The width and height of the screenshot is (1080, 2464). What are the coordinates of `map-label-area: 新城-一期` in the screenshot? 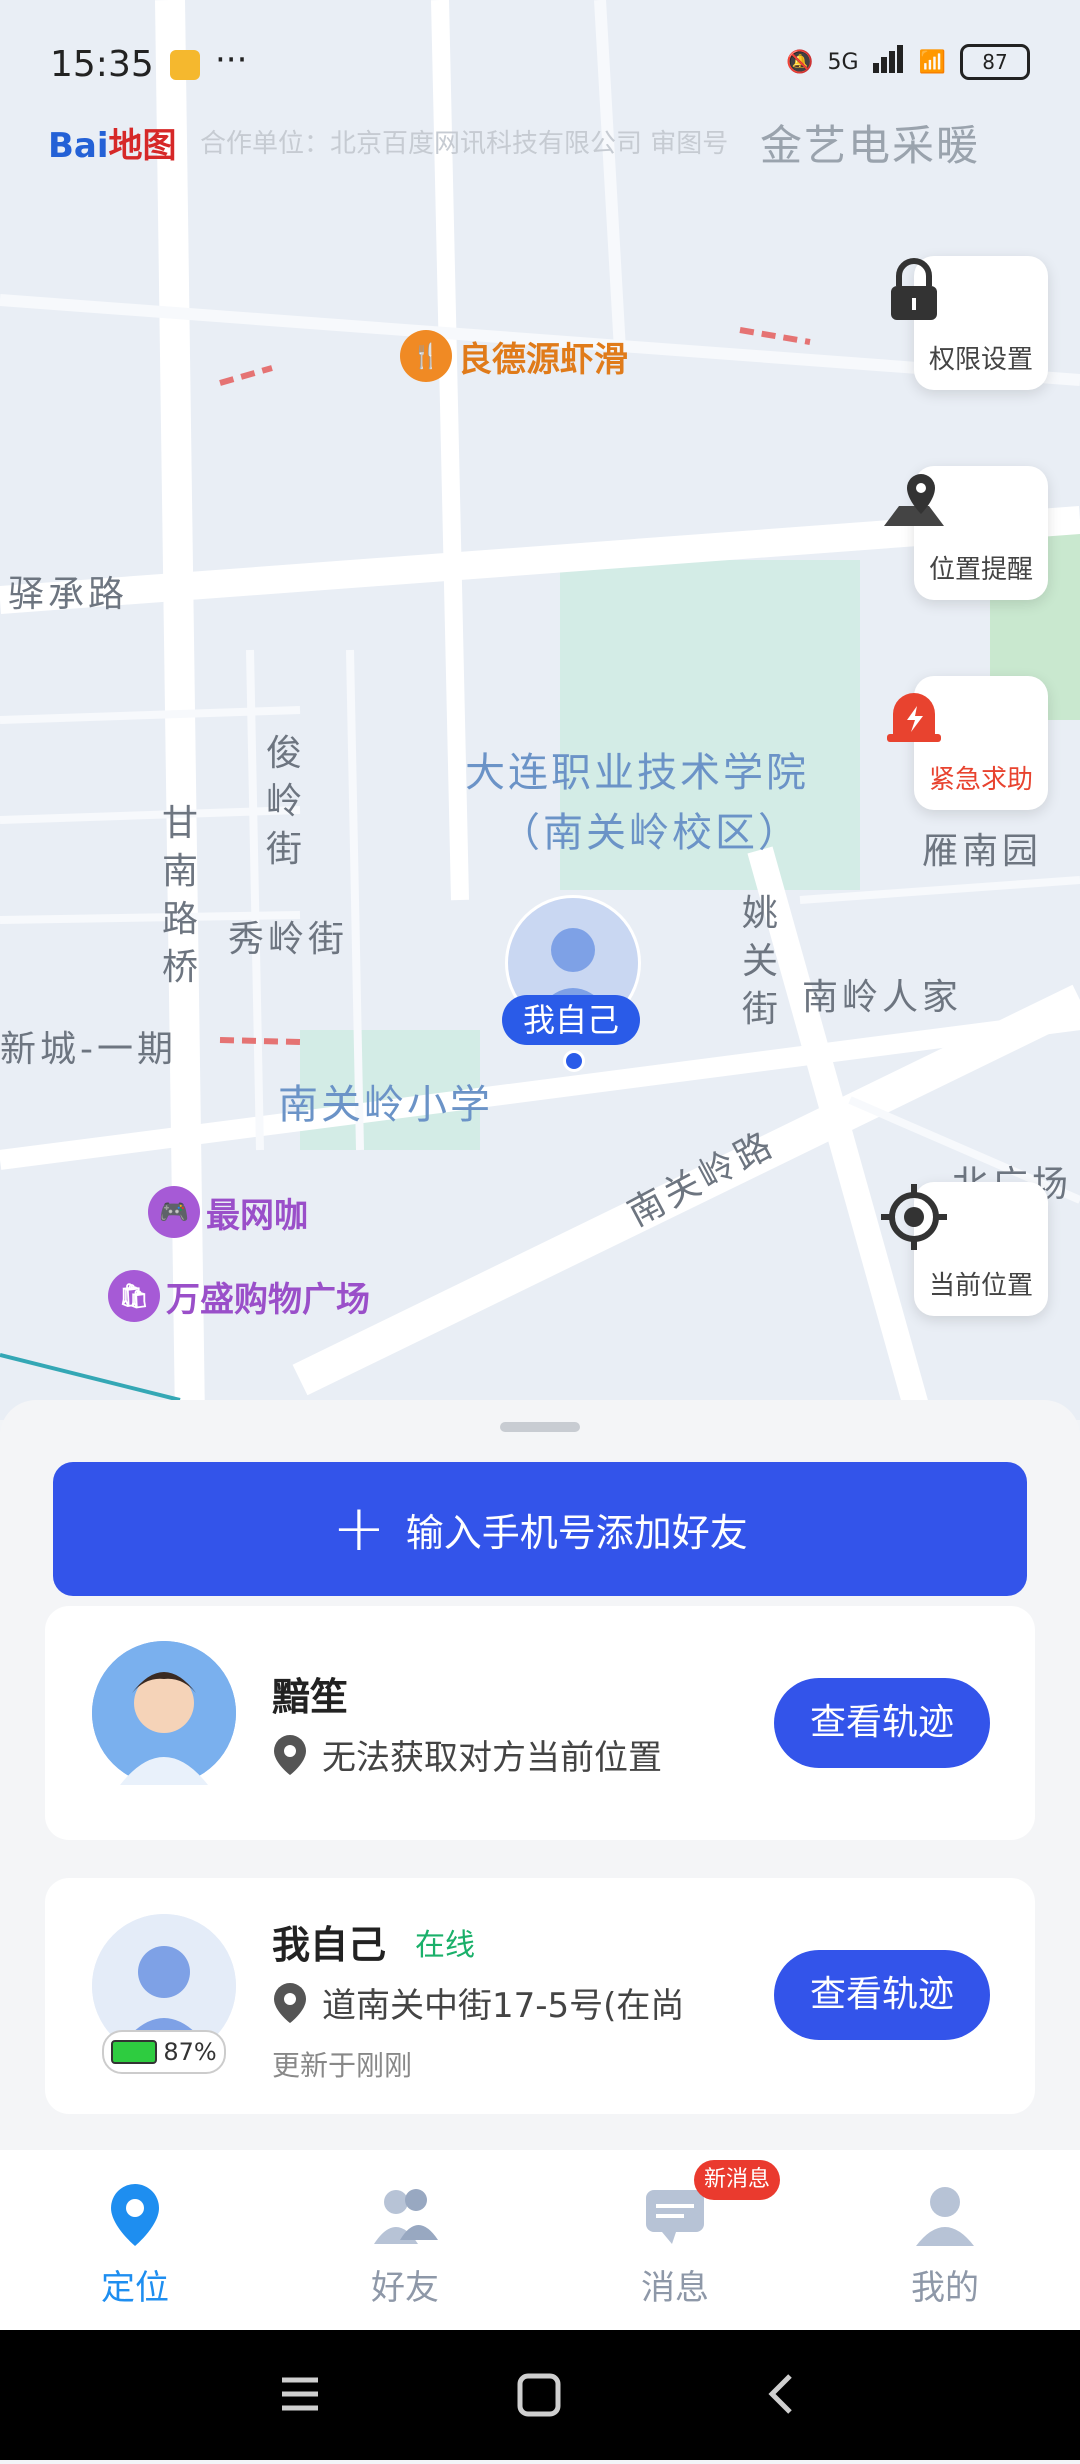 It's located at (88, 1049).